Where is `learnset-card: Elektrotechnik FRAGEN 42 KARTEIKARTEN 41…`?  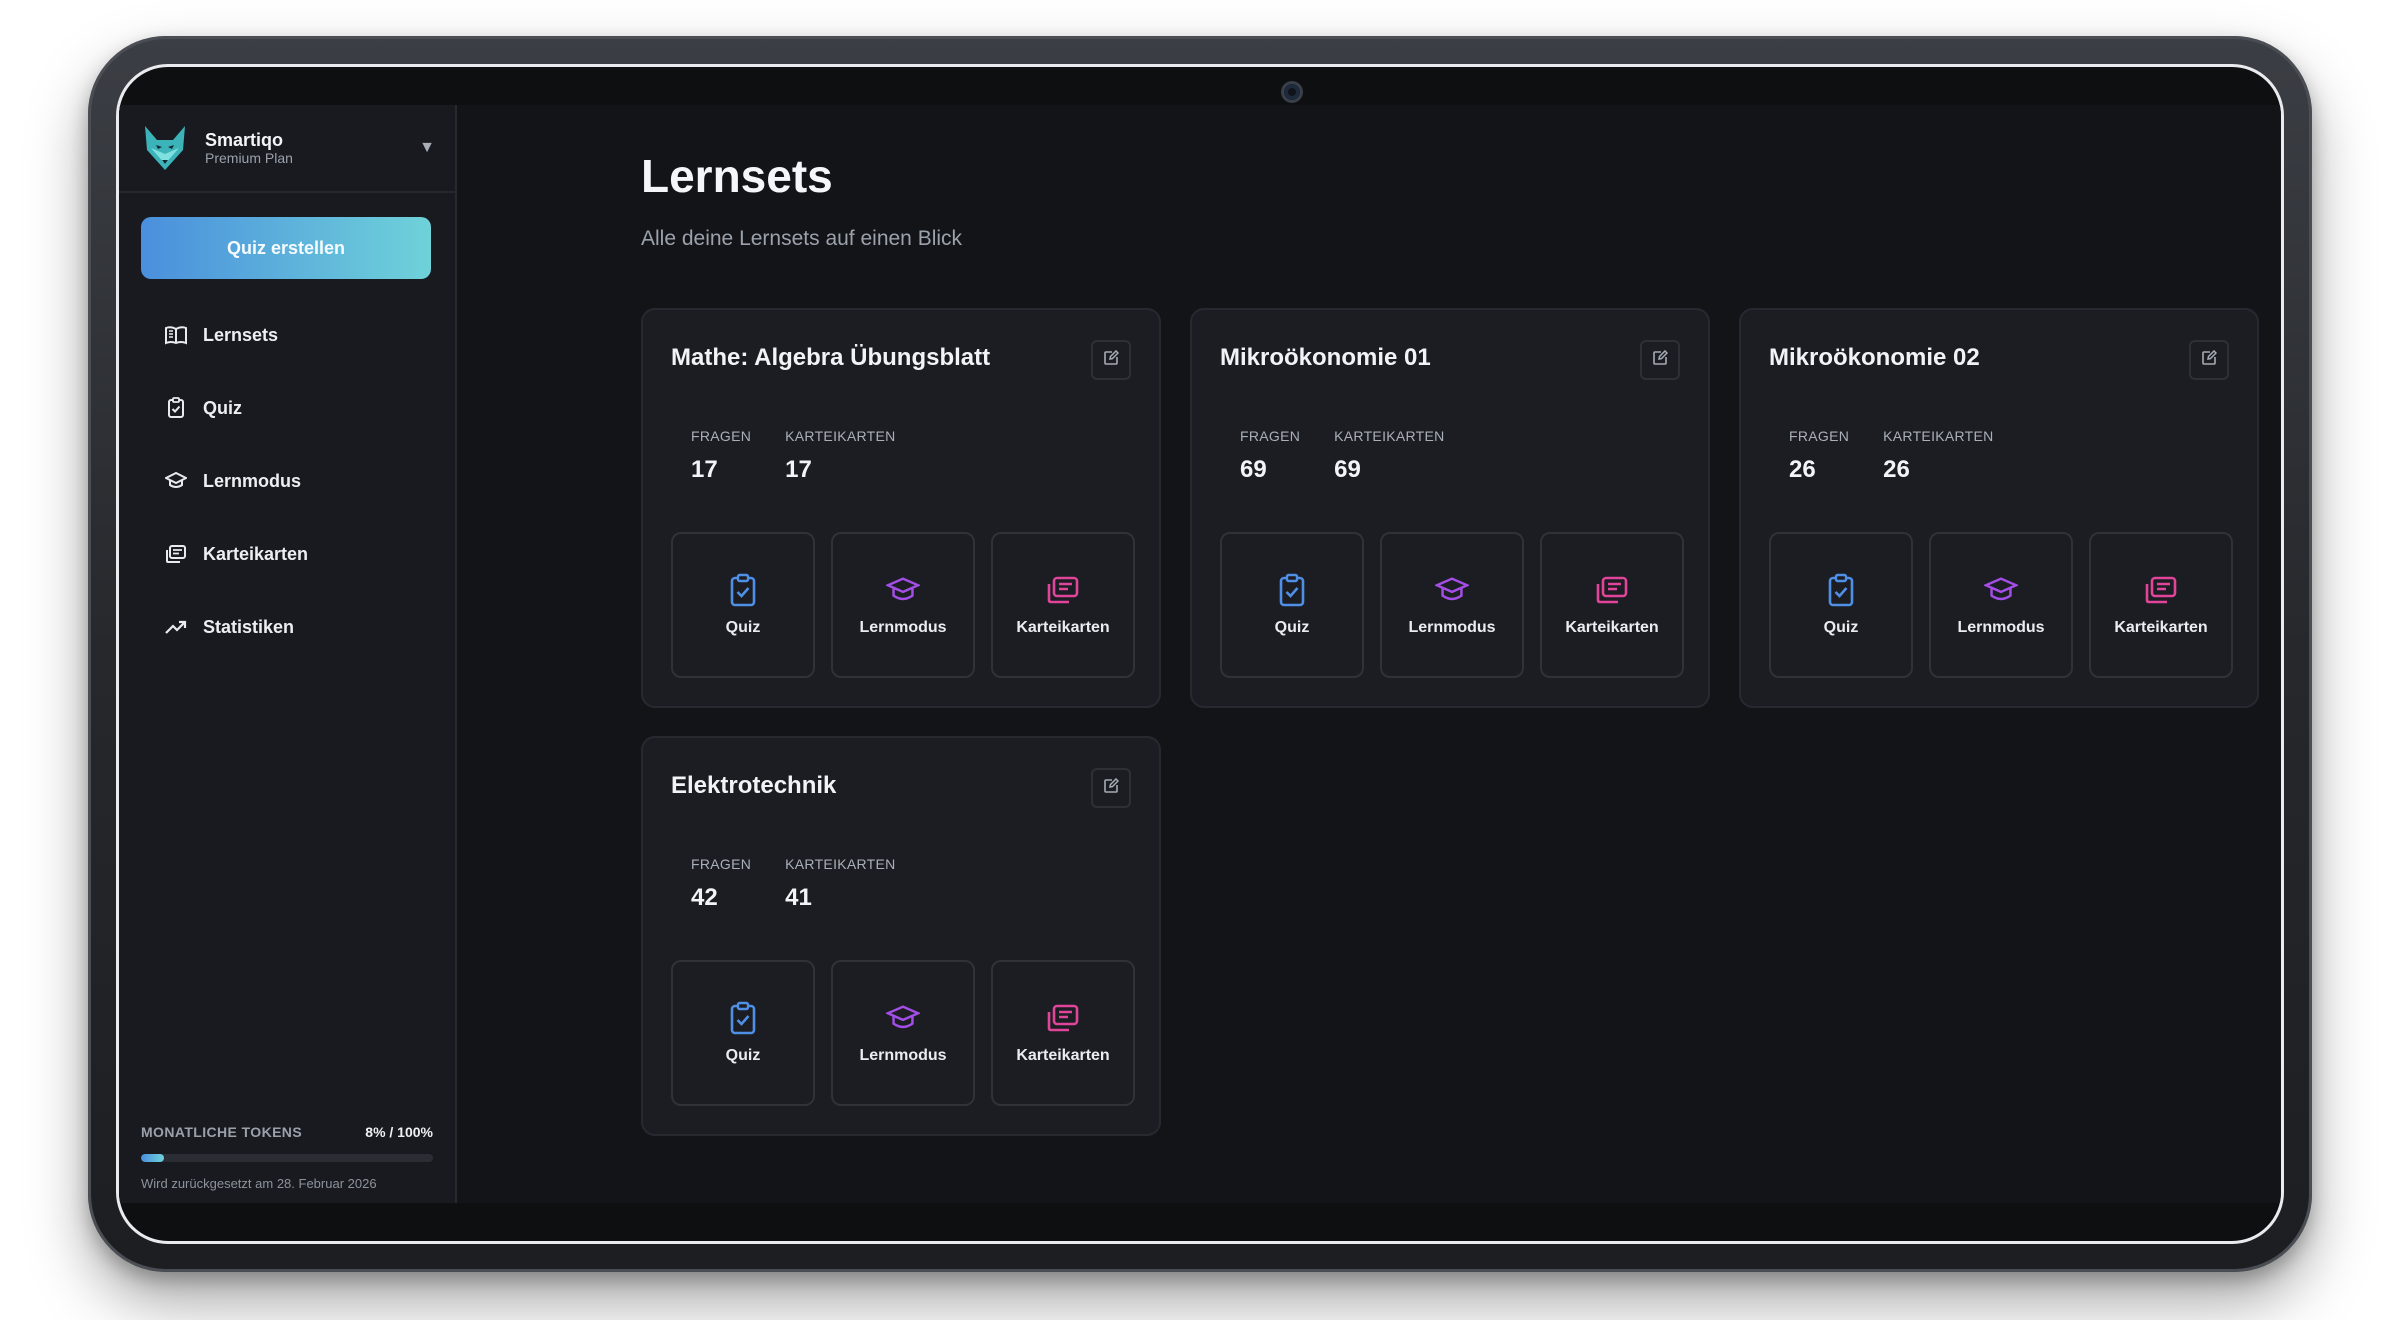
learnset-card: Elektrotechnik FRAGEN 42 KARTEIKARTEN 41… is located at coordinates (901, 936).